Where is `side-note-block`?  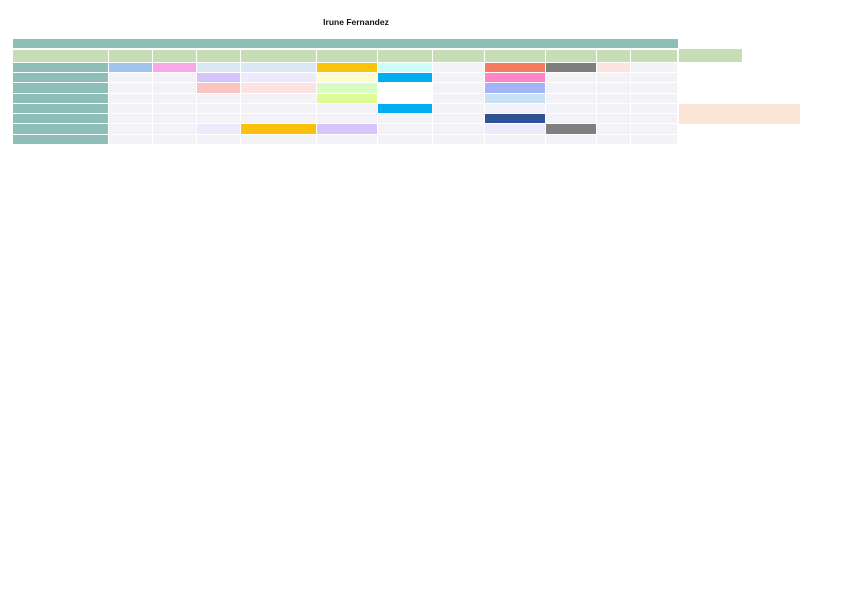 side-note-block is located at coordinates (739, 114).